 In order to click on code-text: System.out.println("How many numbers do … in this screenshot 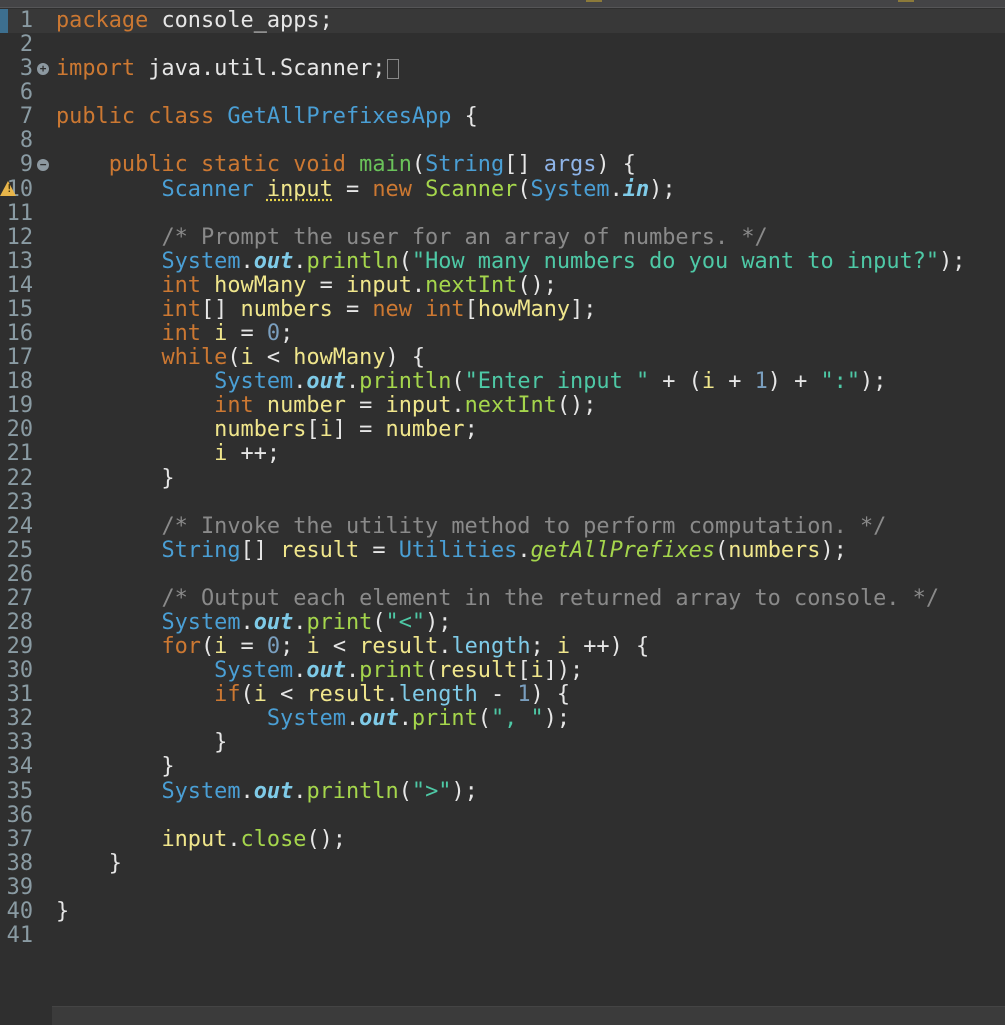, I will do `click(510, 261)`.